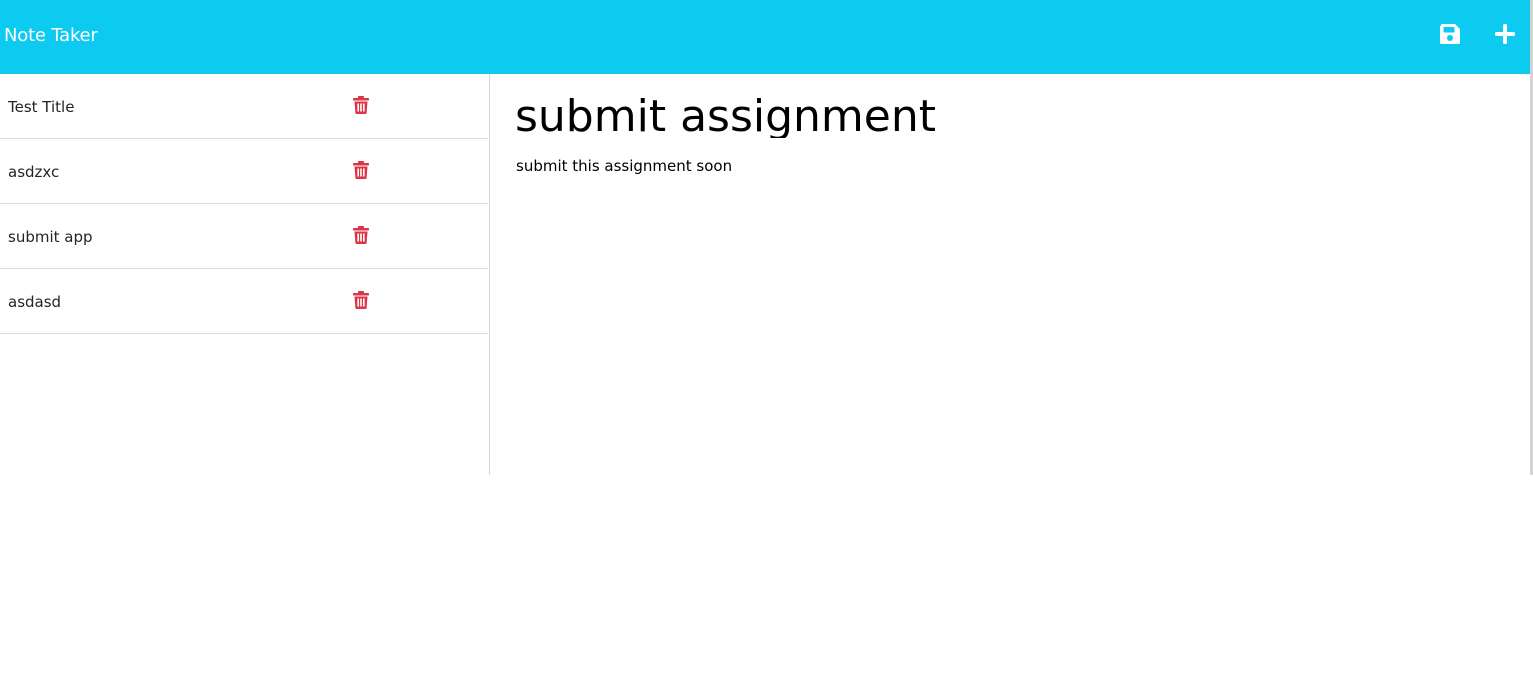 Image resolution: width=1533 pixels, height=698 pixels. Describe the element at coordinates (1005, 115) in the screenshot. I see `note-title-input: submit assignment` at that location.